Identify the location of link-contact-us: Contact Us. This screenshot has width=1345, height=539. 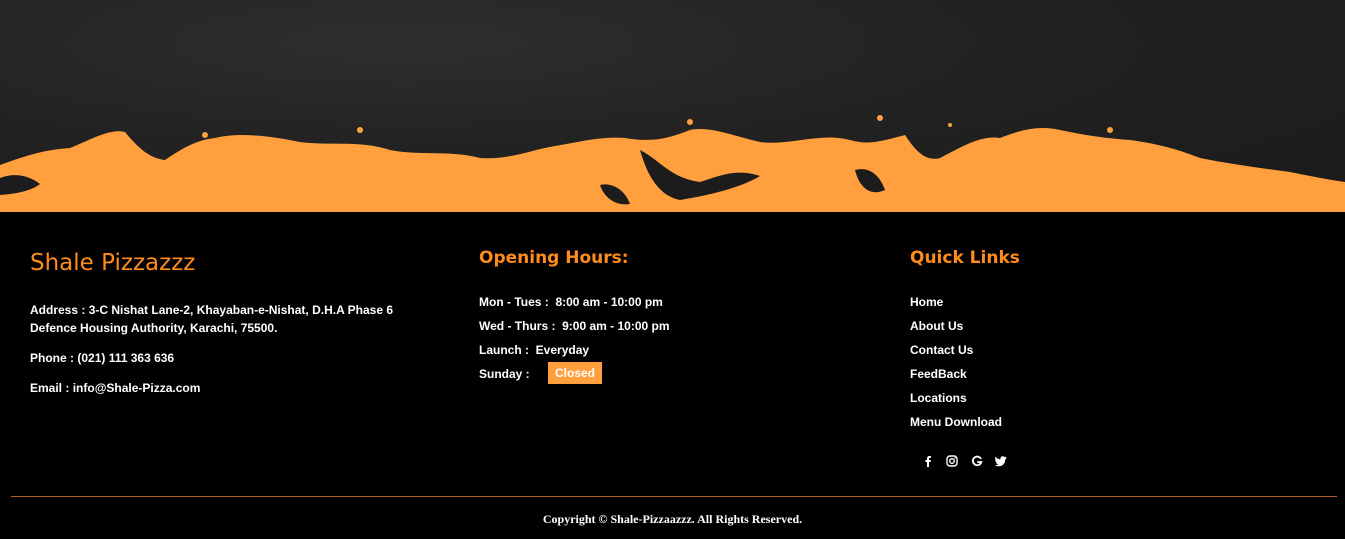
(941, 350).